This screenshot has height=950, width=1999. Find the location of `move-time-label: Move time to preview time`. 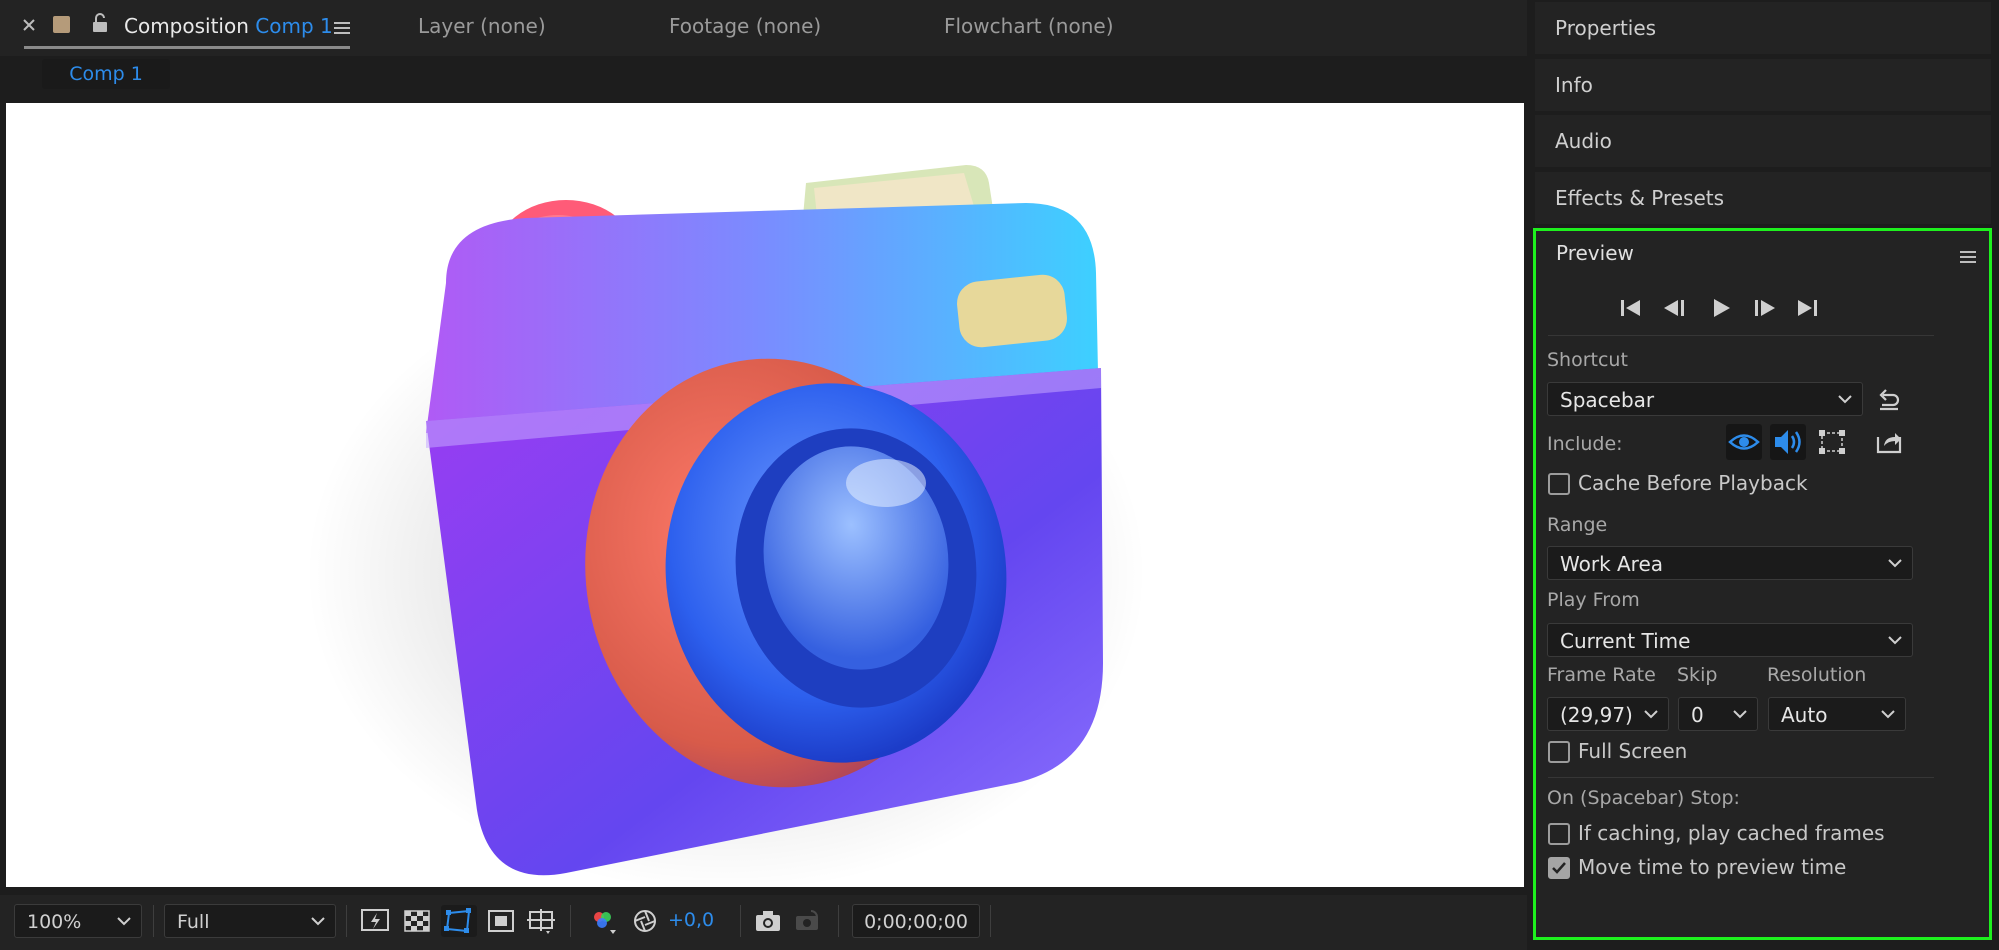

move-time-label: Move time to preview time is located at coordinates (1712, 867).